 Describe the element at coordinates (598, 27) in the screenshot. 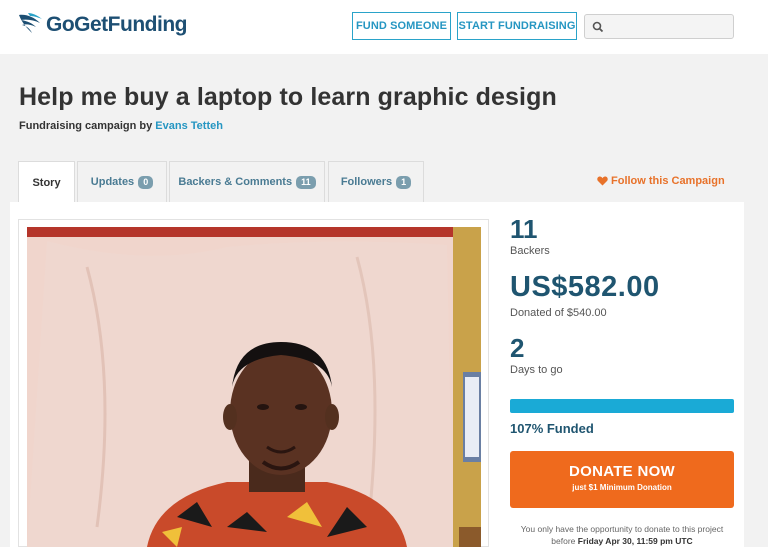

I see `search-icon` at that location.